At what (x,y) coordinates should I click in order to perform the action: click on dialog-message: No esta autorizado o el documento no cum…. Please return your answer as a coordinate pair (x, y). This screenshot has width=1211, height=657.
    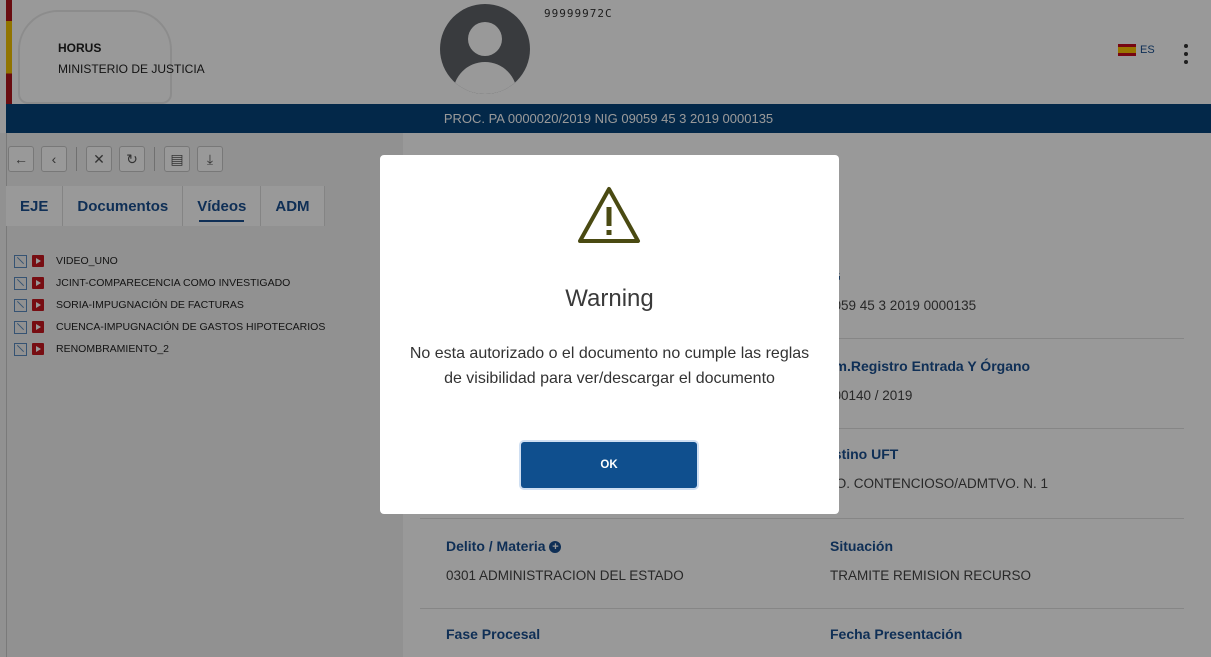
    Looking at the image, I should click on (609, 366).